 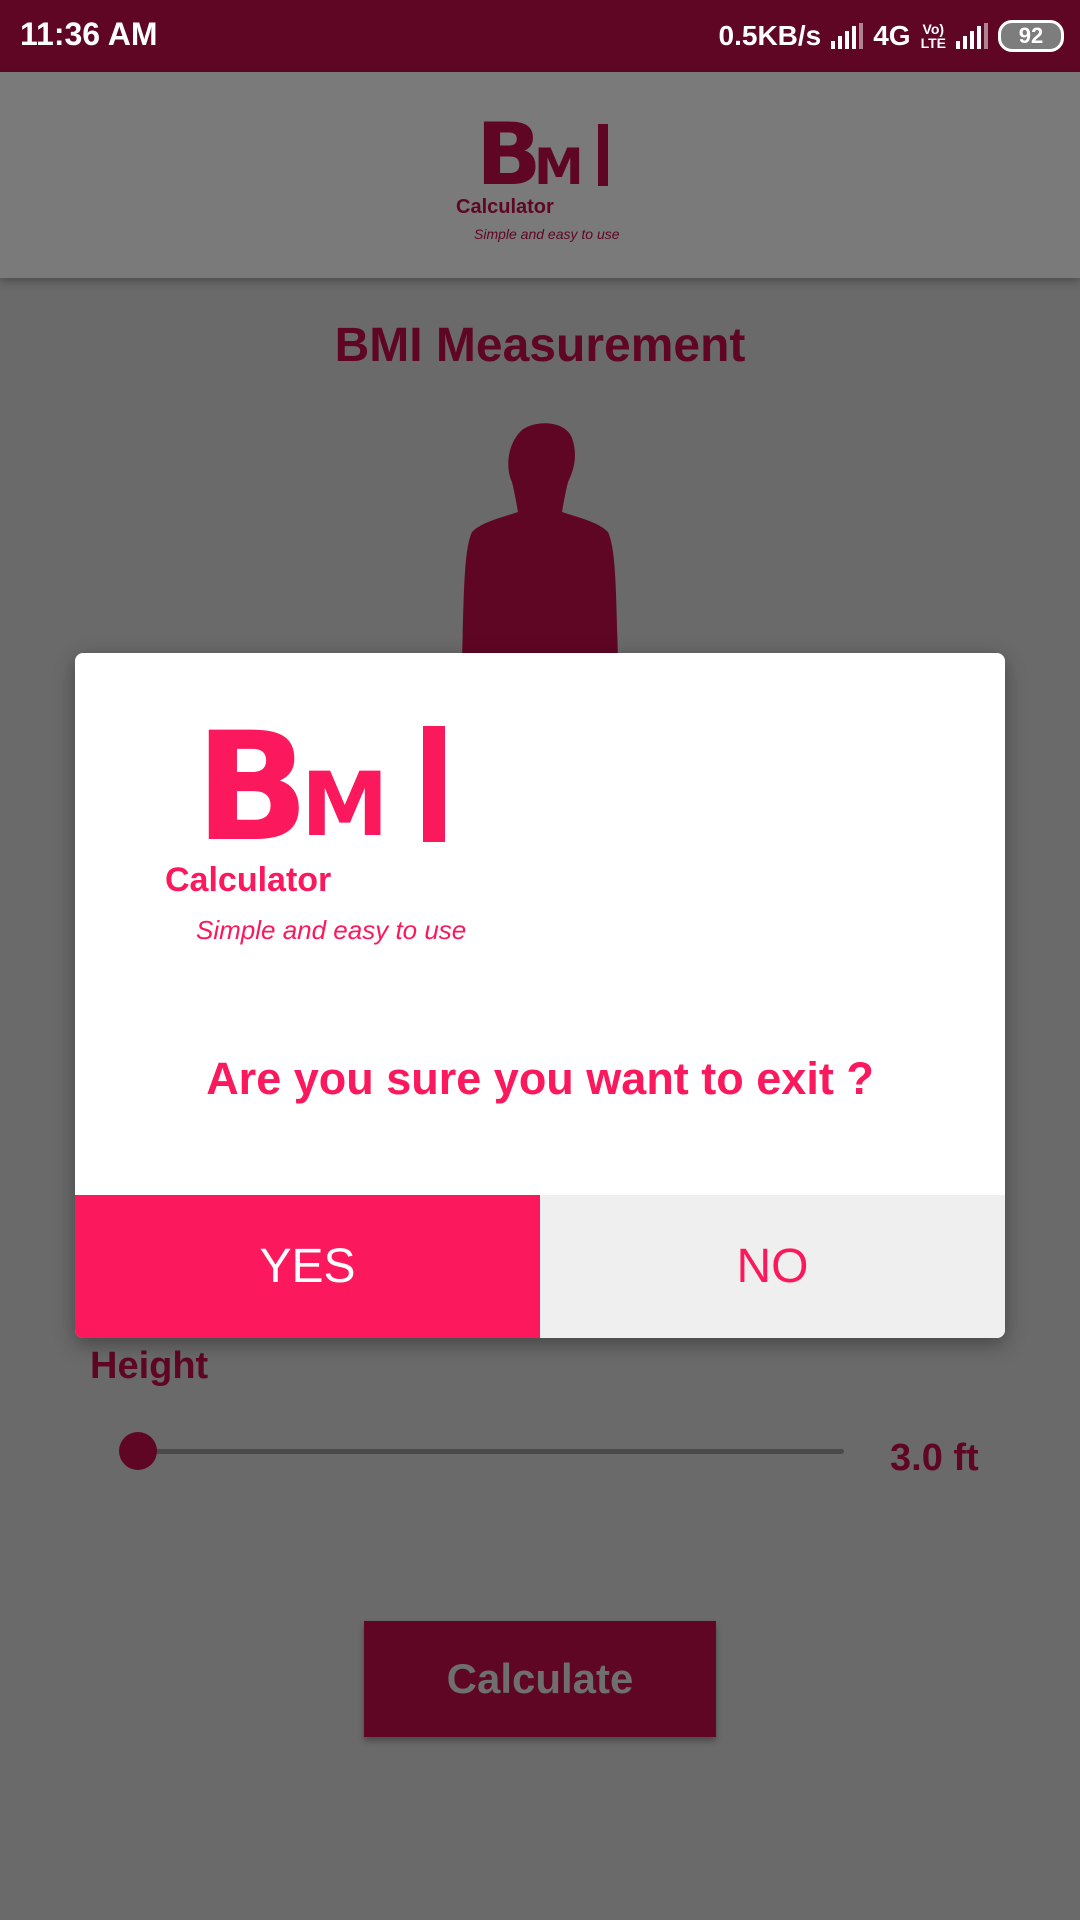 I want to click on logo-letter-i, so click(x=603, y=155).